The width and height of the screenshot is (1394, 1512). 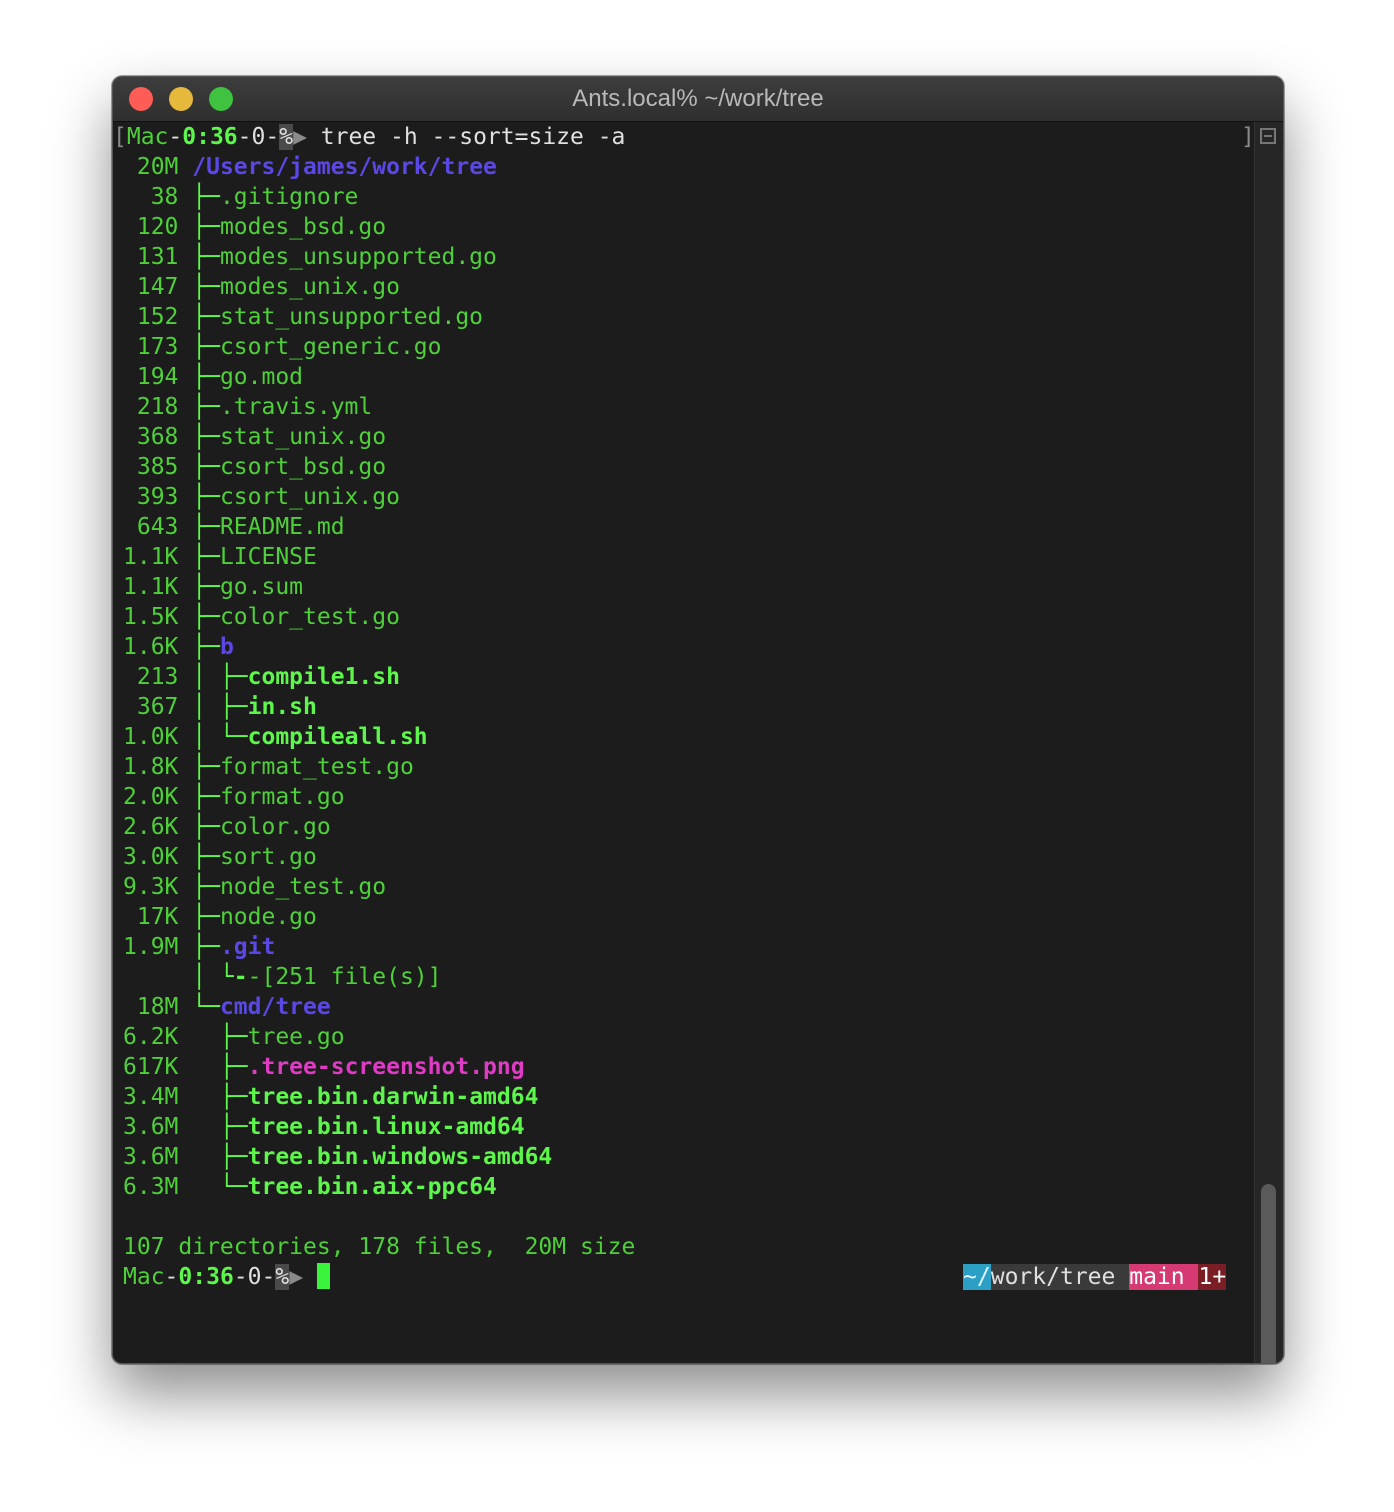 I want to click on tree-entry: 1.1K ├─go.sum, so click(x=213, y=587).